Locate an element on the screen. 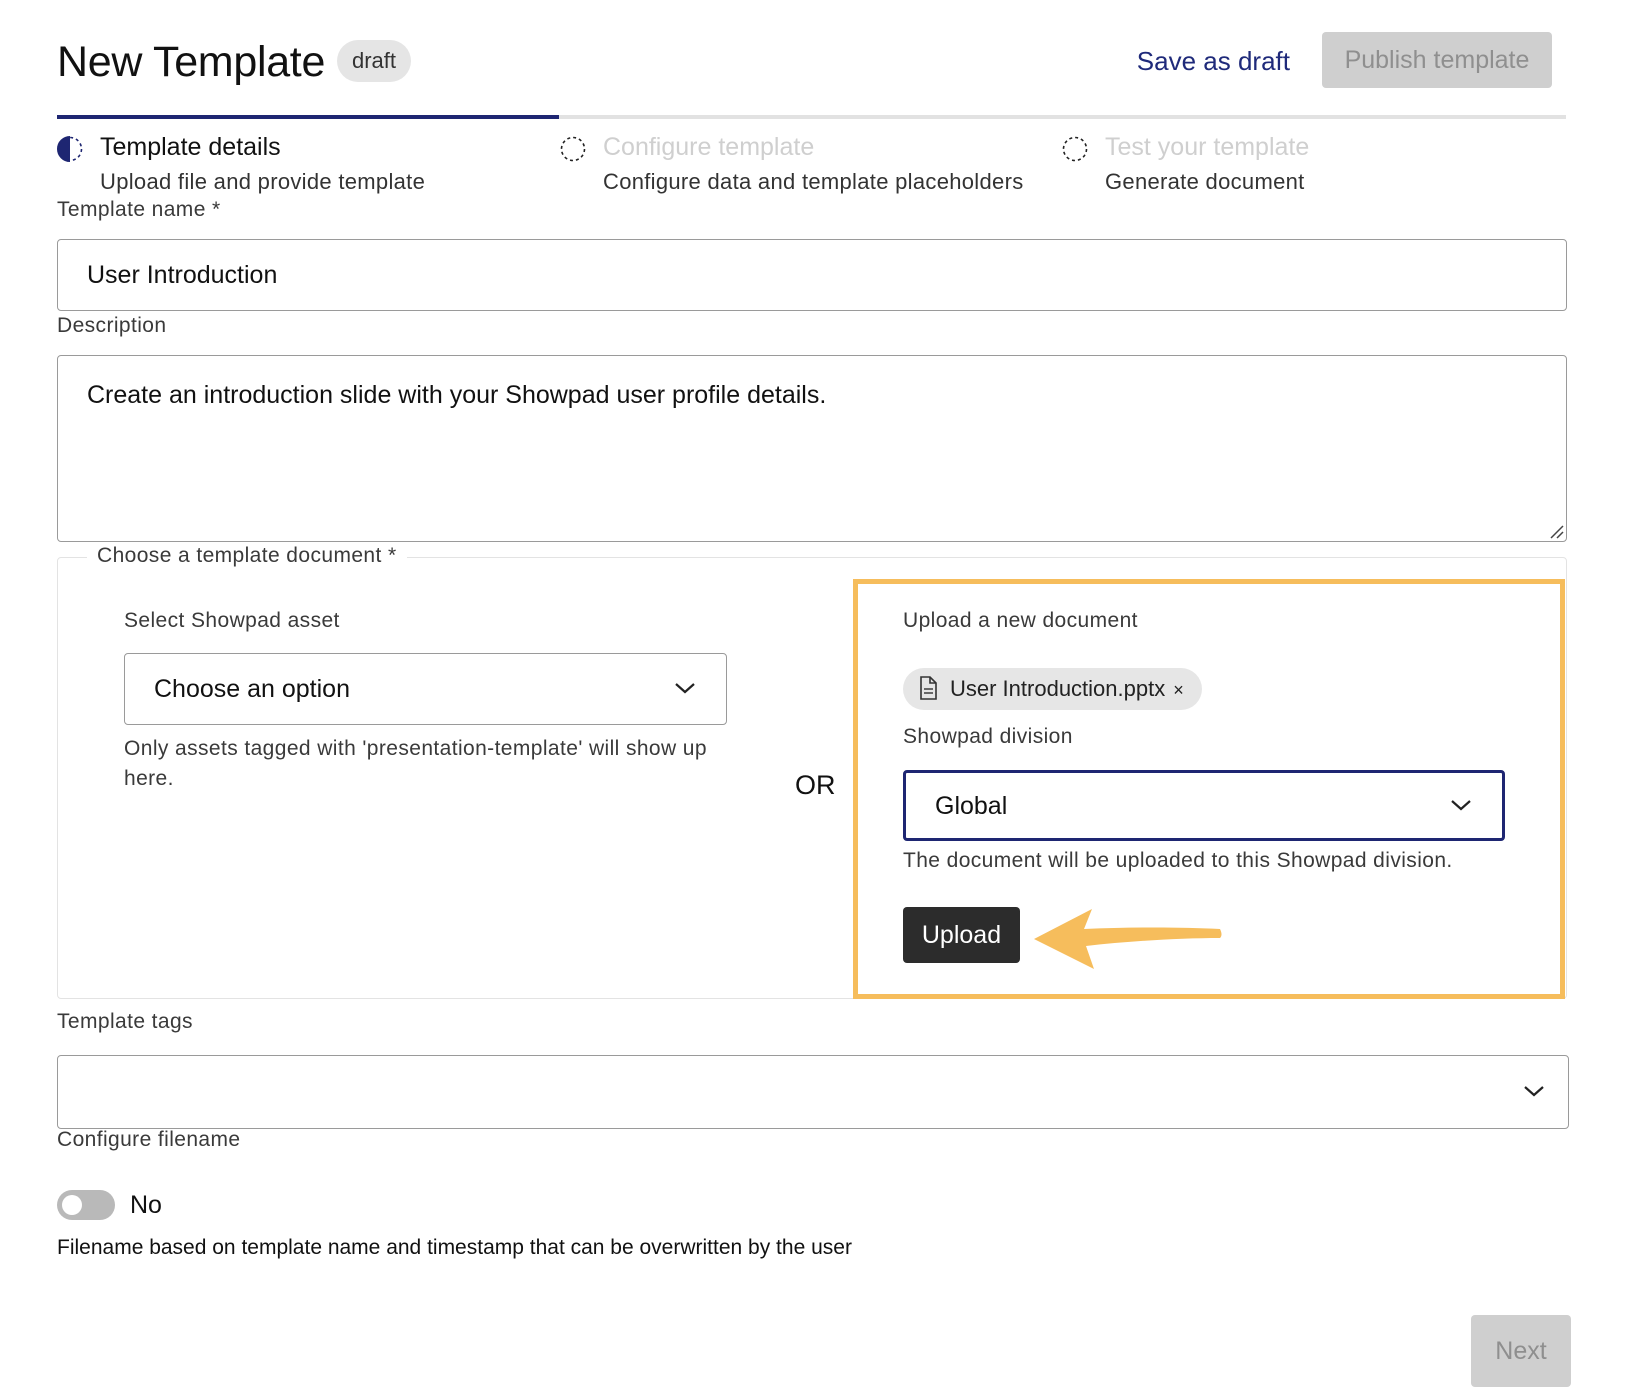 Image resolution: width=1628 pixels, height=1396 pixels. step-title: Template details is located at coordinates (190, 147).